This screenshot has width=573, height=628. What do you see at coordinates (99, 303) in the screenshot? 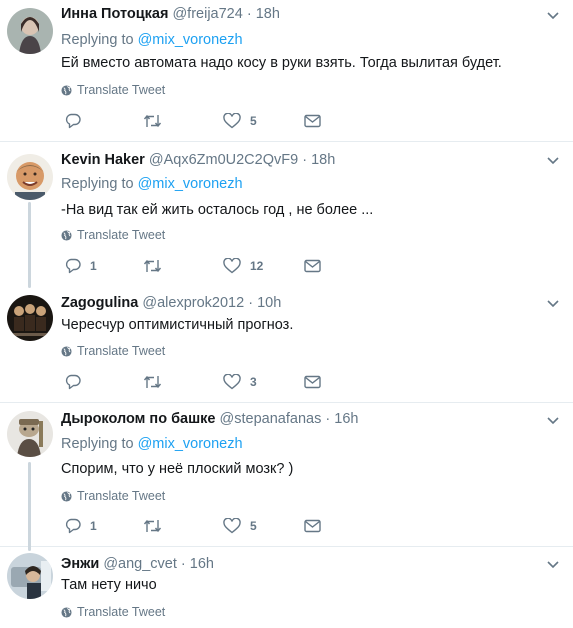
I see `display-name: Zagogulina` at bounding box center [99, 303].